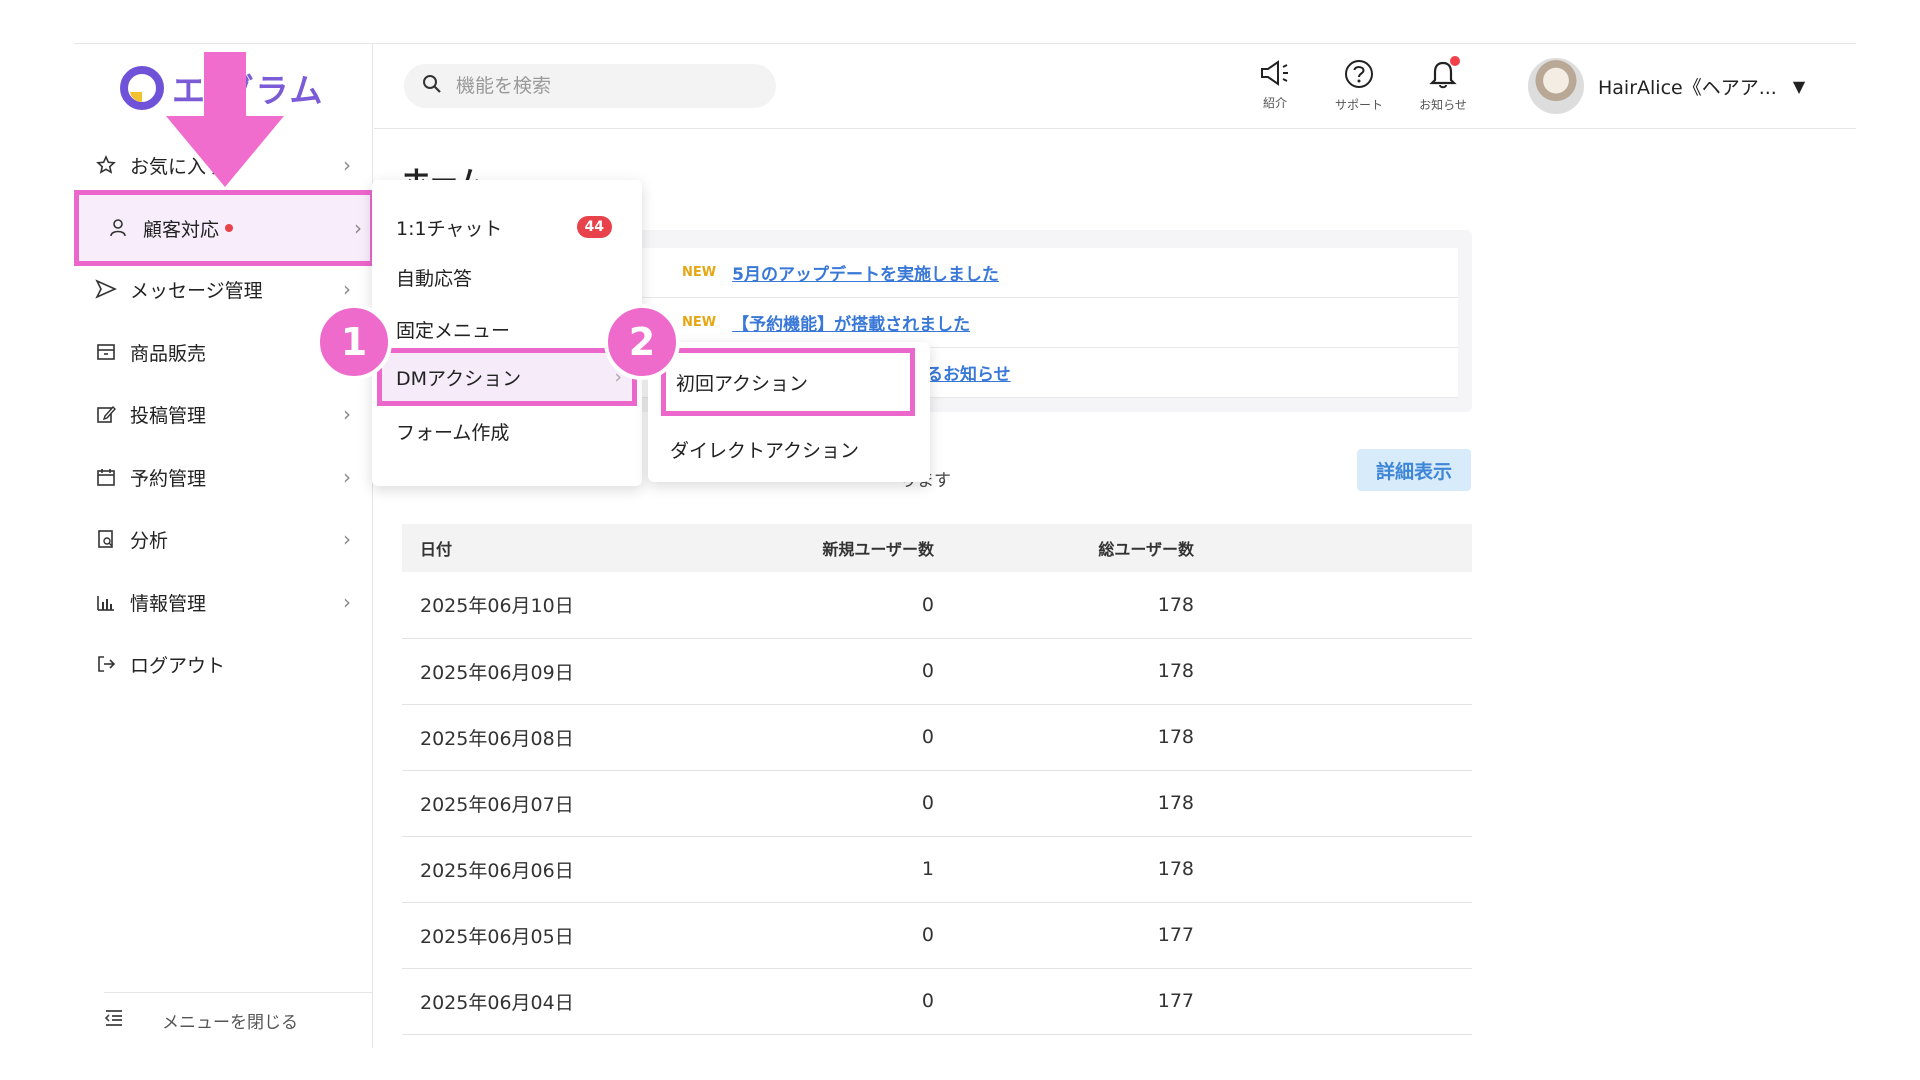 The image size is (1920, 1080). I want to click on user-icon, so click(119, 228).